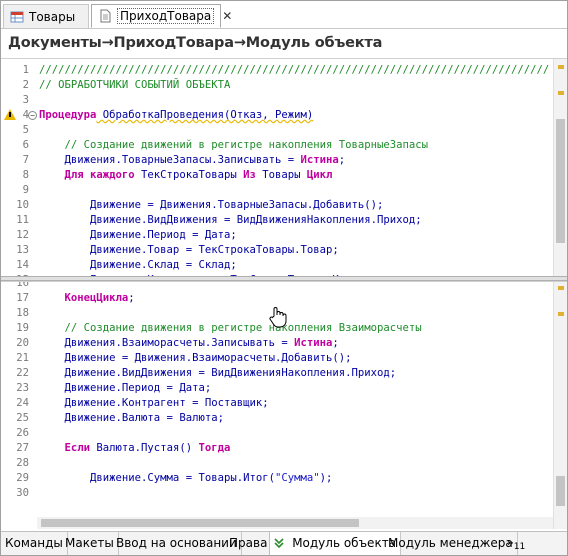 The width and height of the screenshot is (568, 556). Describe the element at coordinates (25, 100) in the screenshot. I see `line-number: 3` at that location.